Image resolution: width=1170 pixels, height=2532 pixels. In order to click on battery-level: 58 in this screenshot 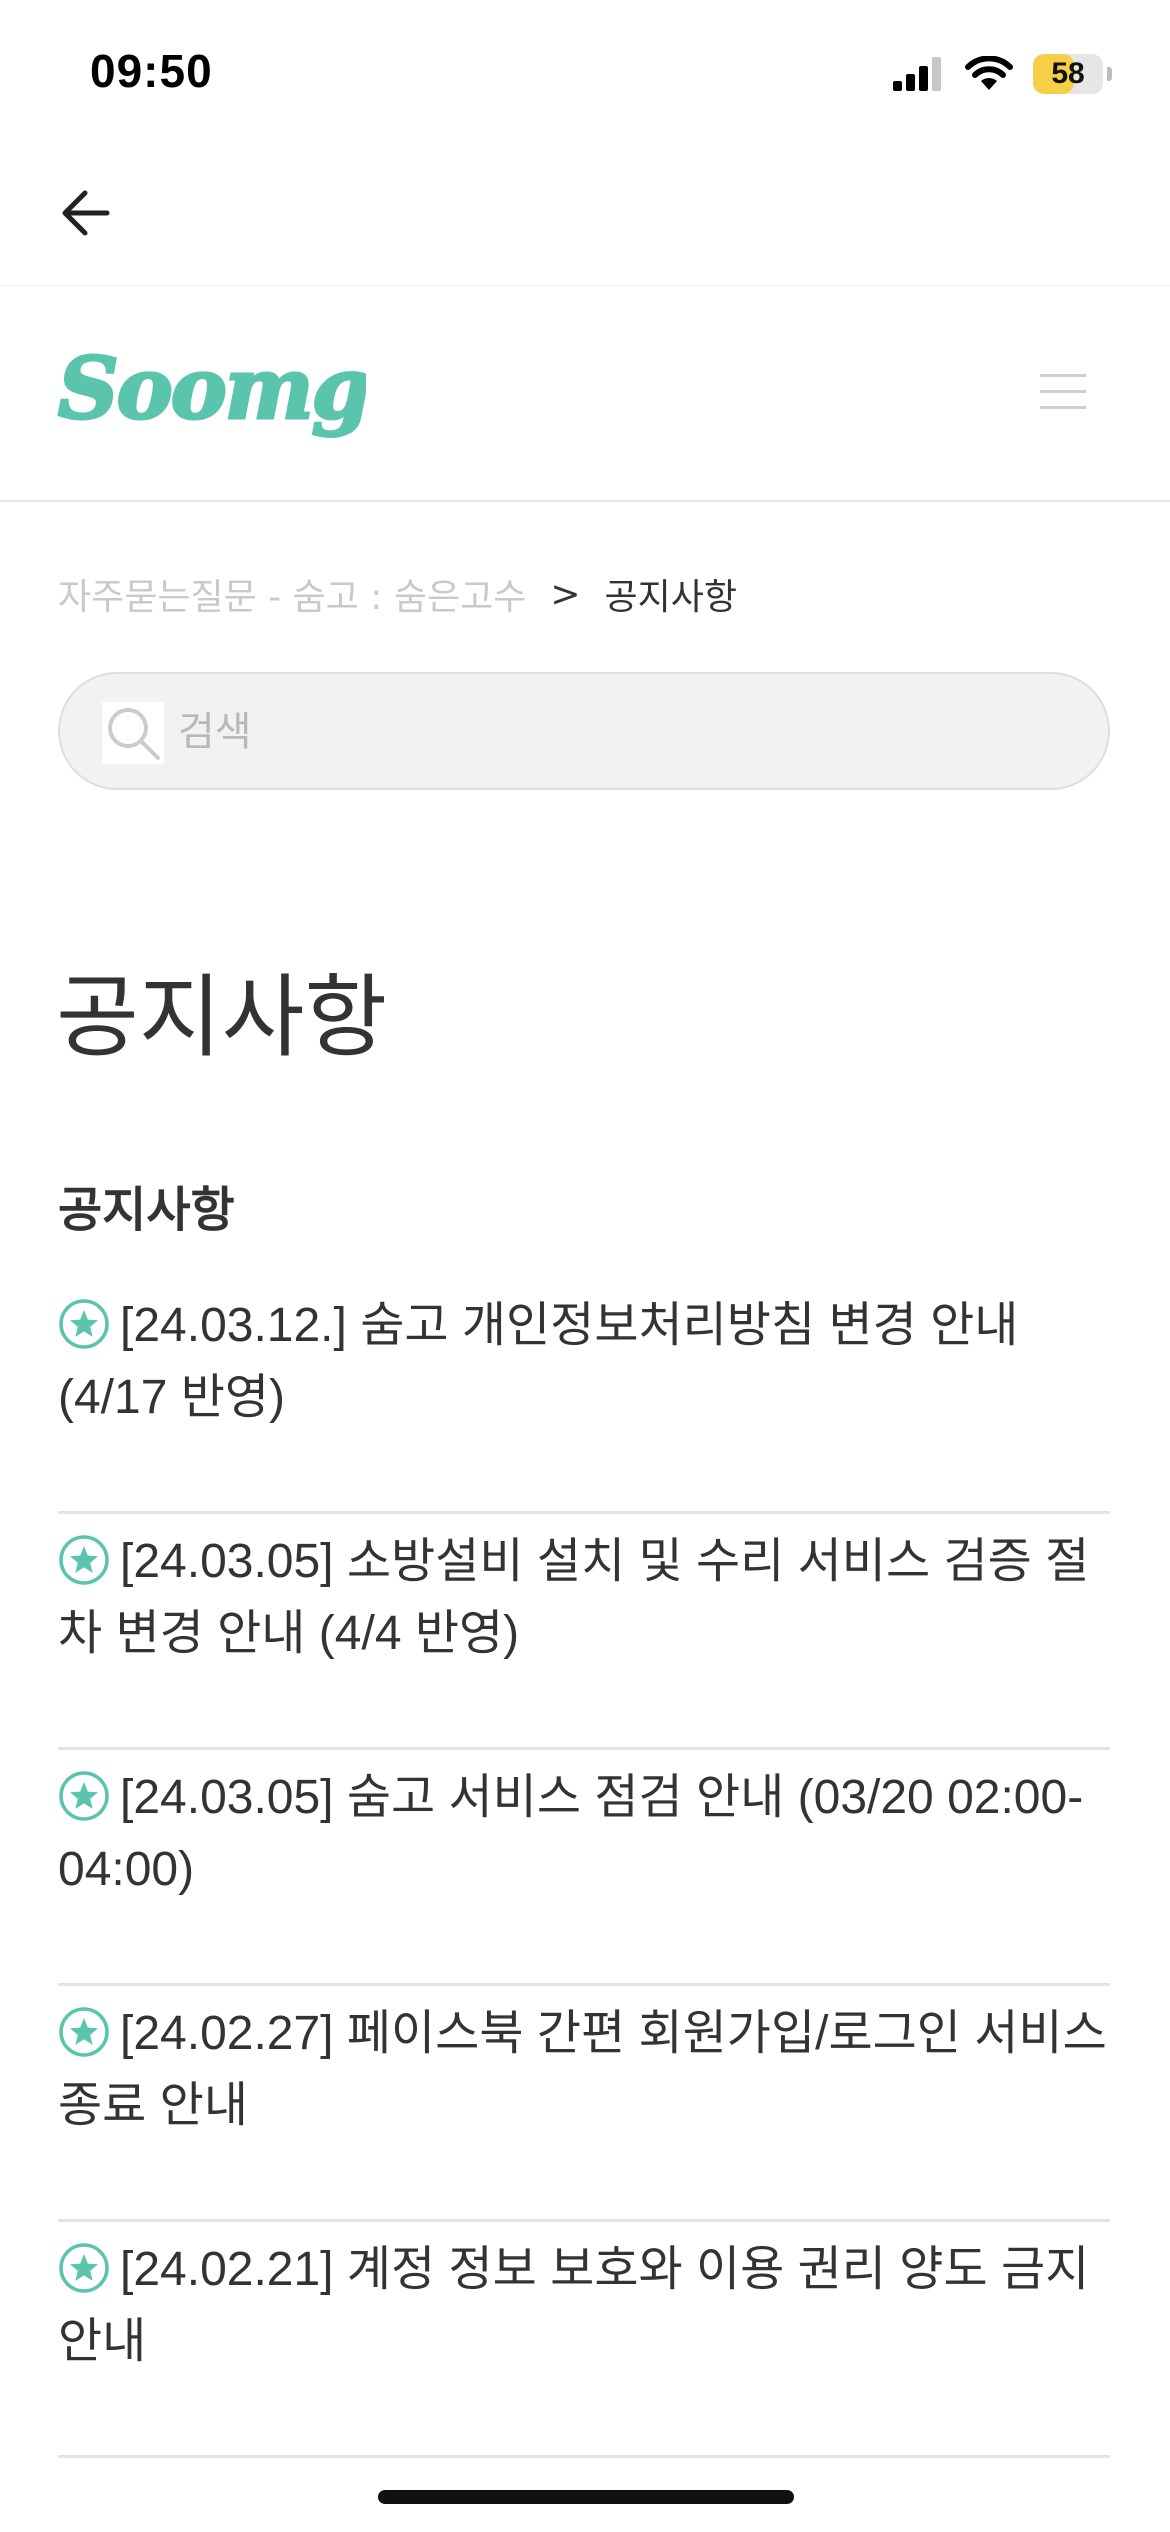, I will do `click(1068, 73)`.